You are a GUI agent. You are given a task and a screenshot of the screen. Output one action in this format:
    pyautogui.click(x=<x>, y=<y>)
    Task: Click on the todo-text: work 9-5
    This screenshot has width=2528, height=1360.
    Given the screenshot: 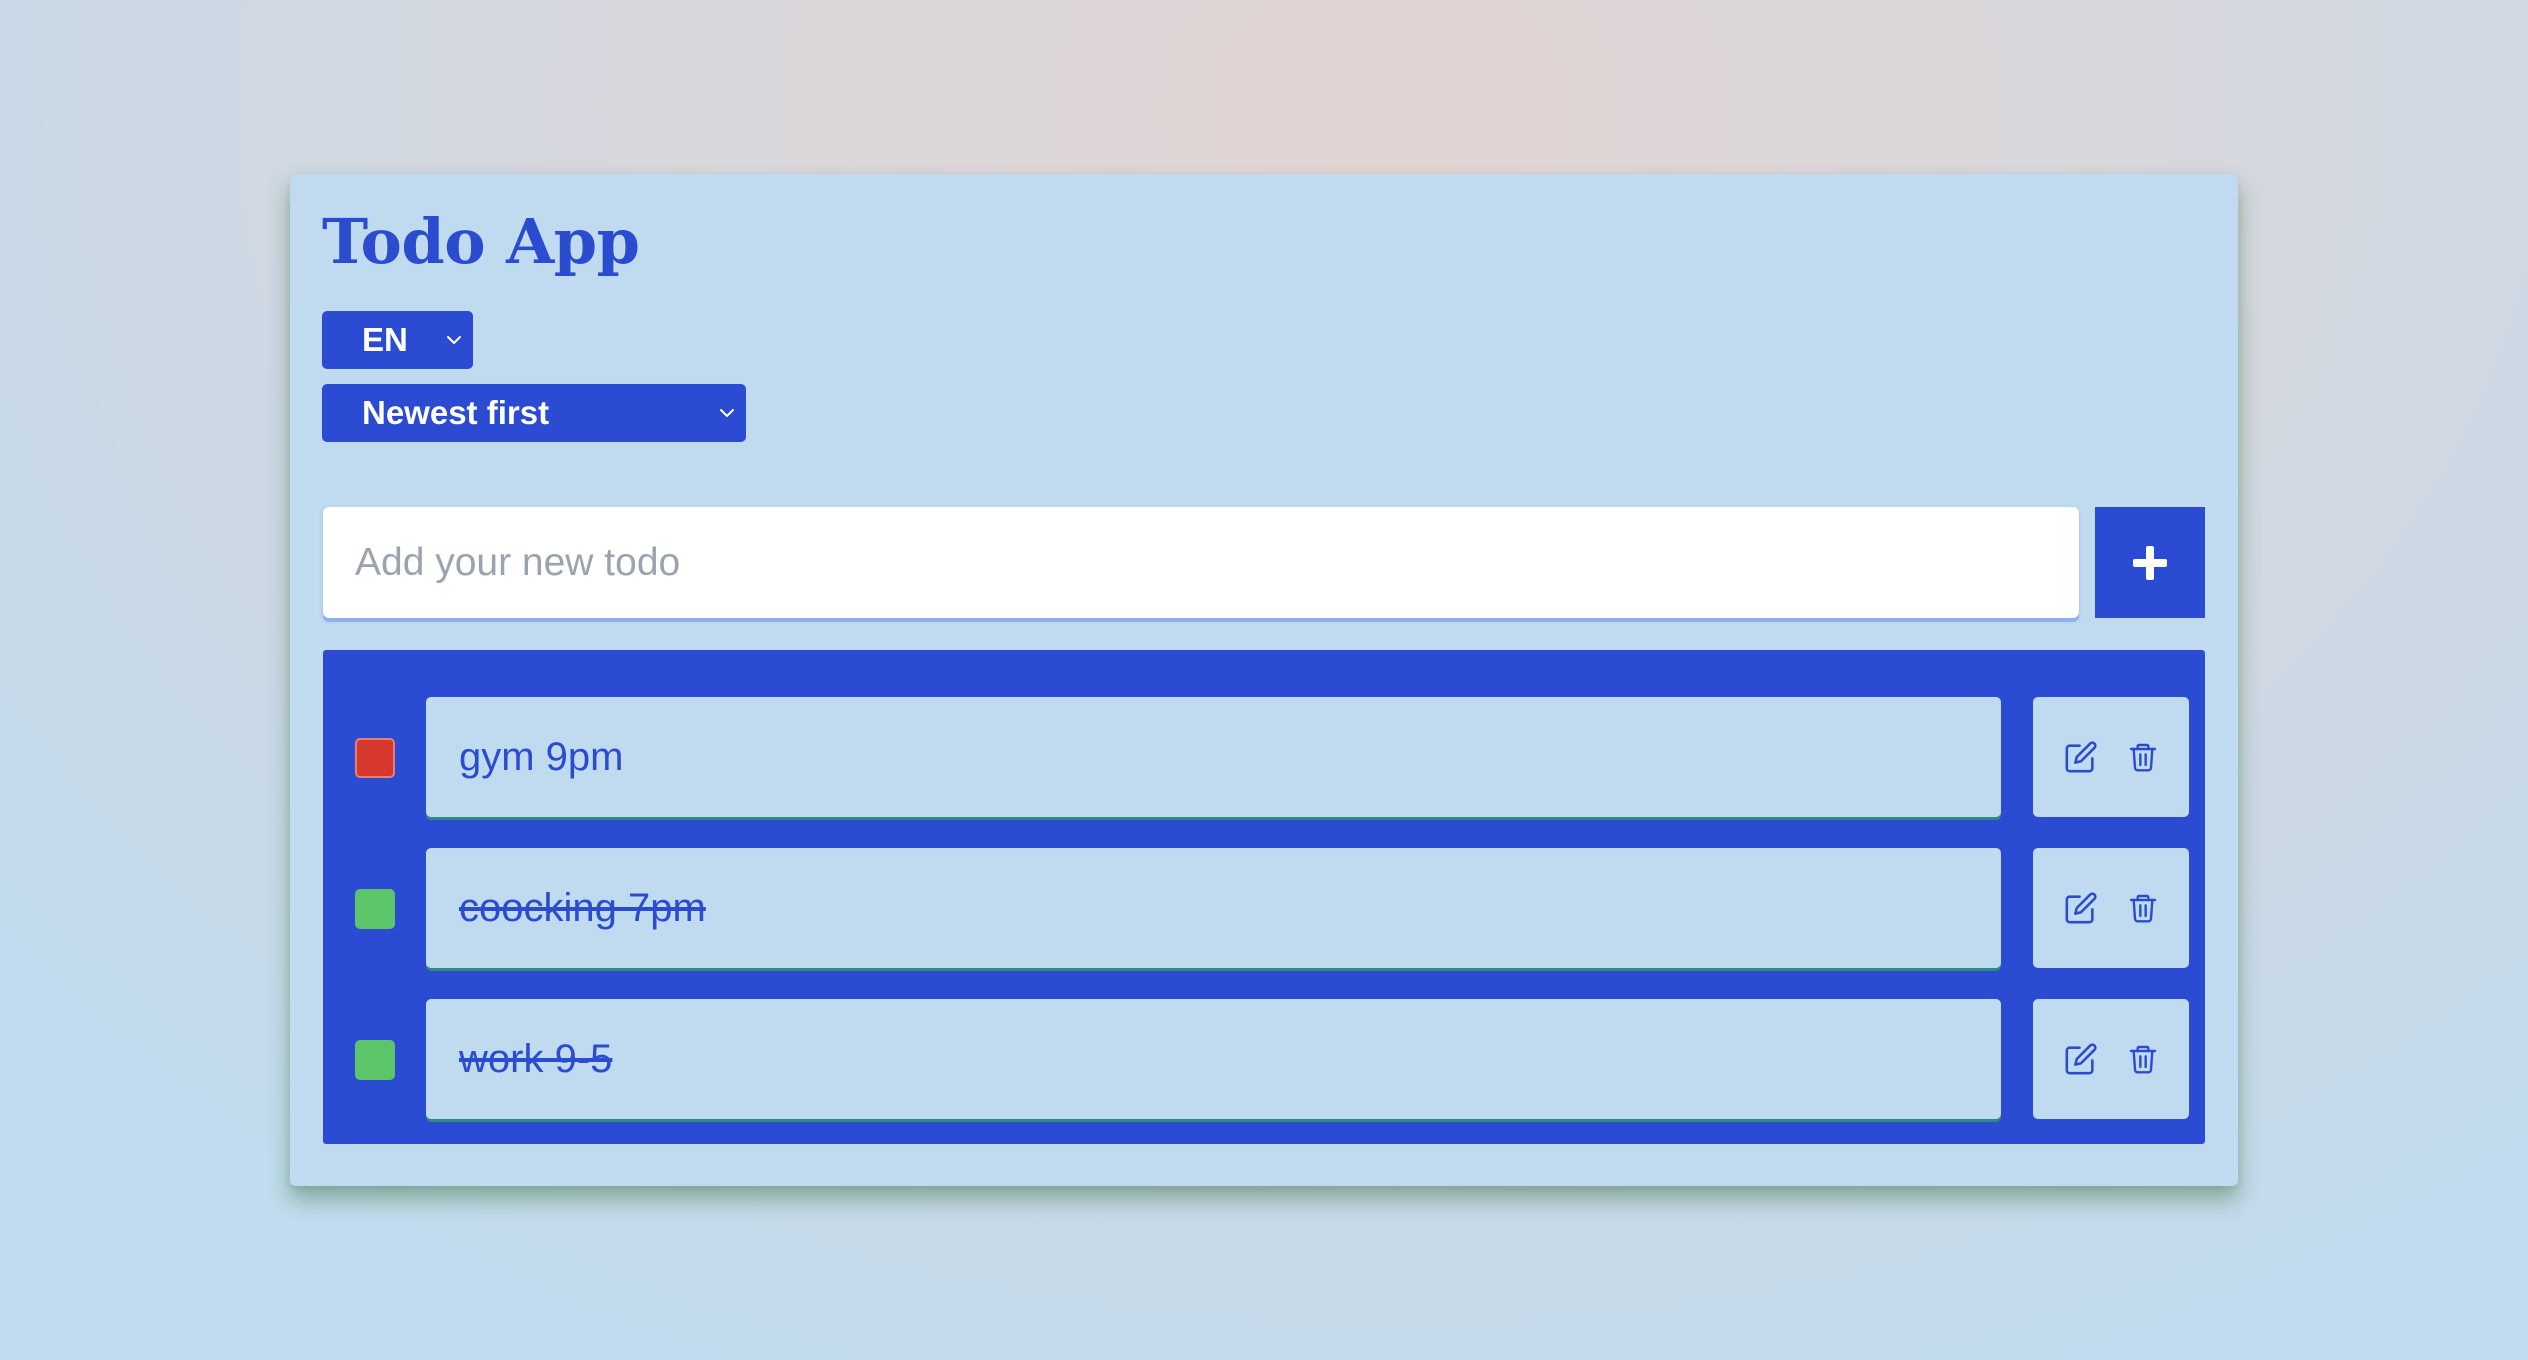 What is the action you would take?
    pyautogui.click(x=536, y=1058)
    